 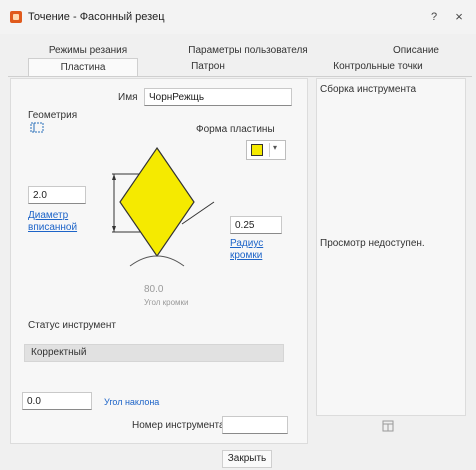 I want to click on name-input: ЧорнРежщь, so click(x=218, y=97).